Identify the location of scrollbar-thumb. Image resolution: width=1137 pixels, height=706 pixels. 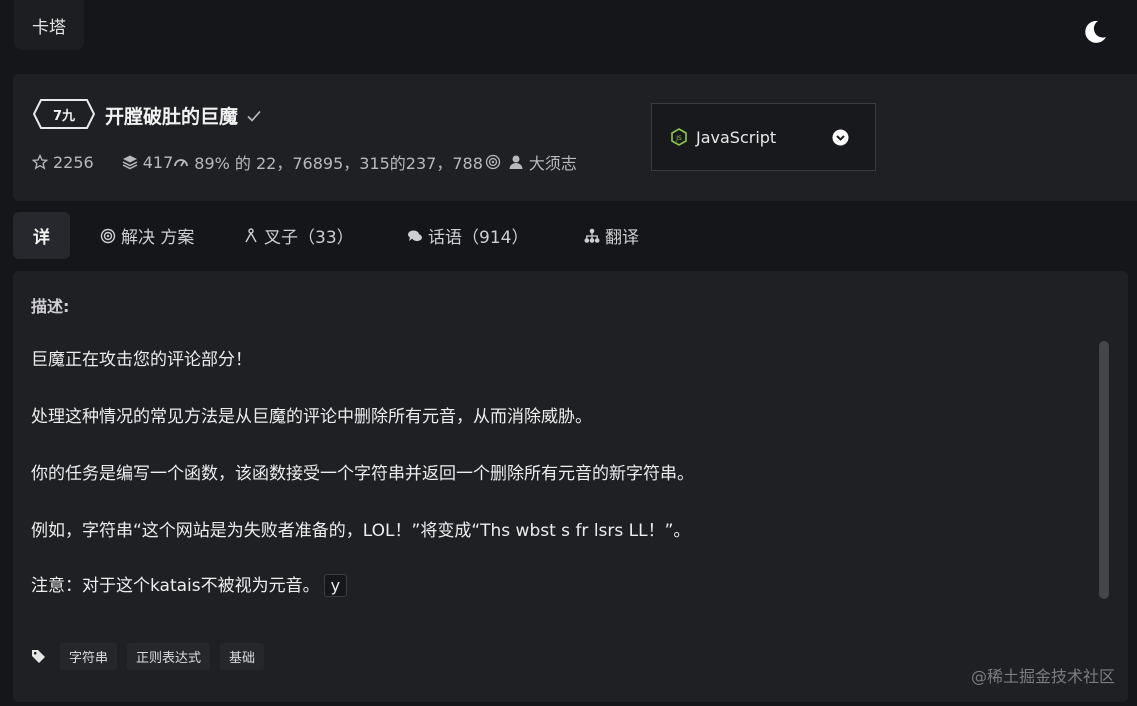
(1104, 470).